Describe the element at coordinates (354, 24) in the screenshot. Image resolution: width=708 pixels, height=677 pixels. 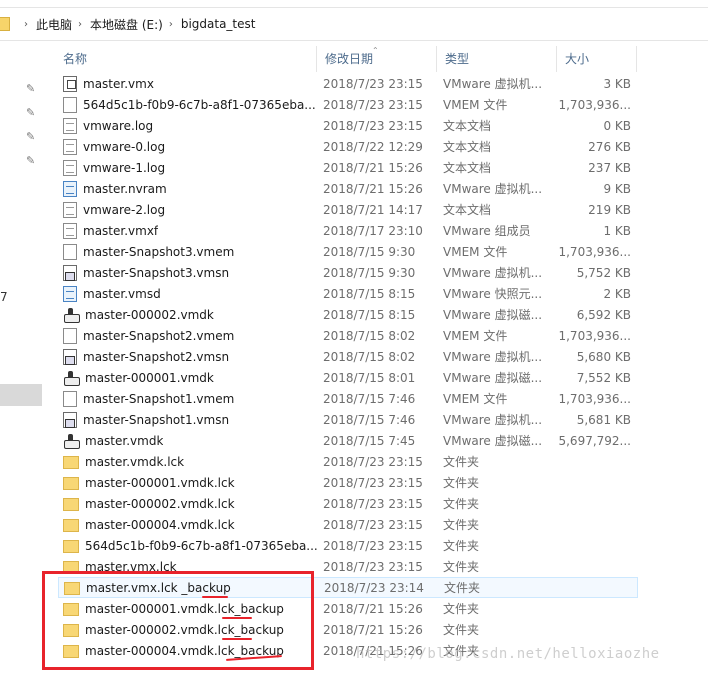
I see `address-bar: › 此电脑 › 本地磁盘 (E:) › bigdata_test` at that location.